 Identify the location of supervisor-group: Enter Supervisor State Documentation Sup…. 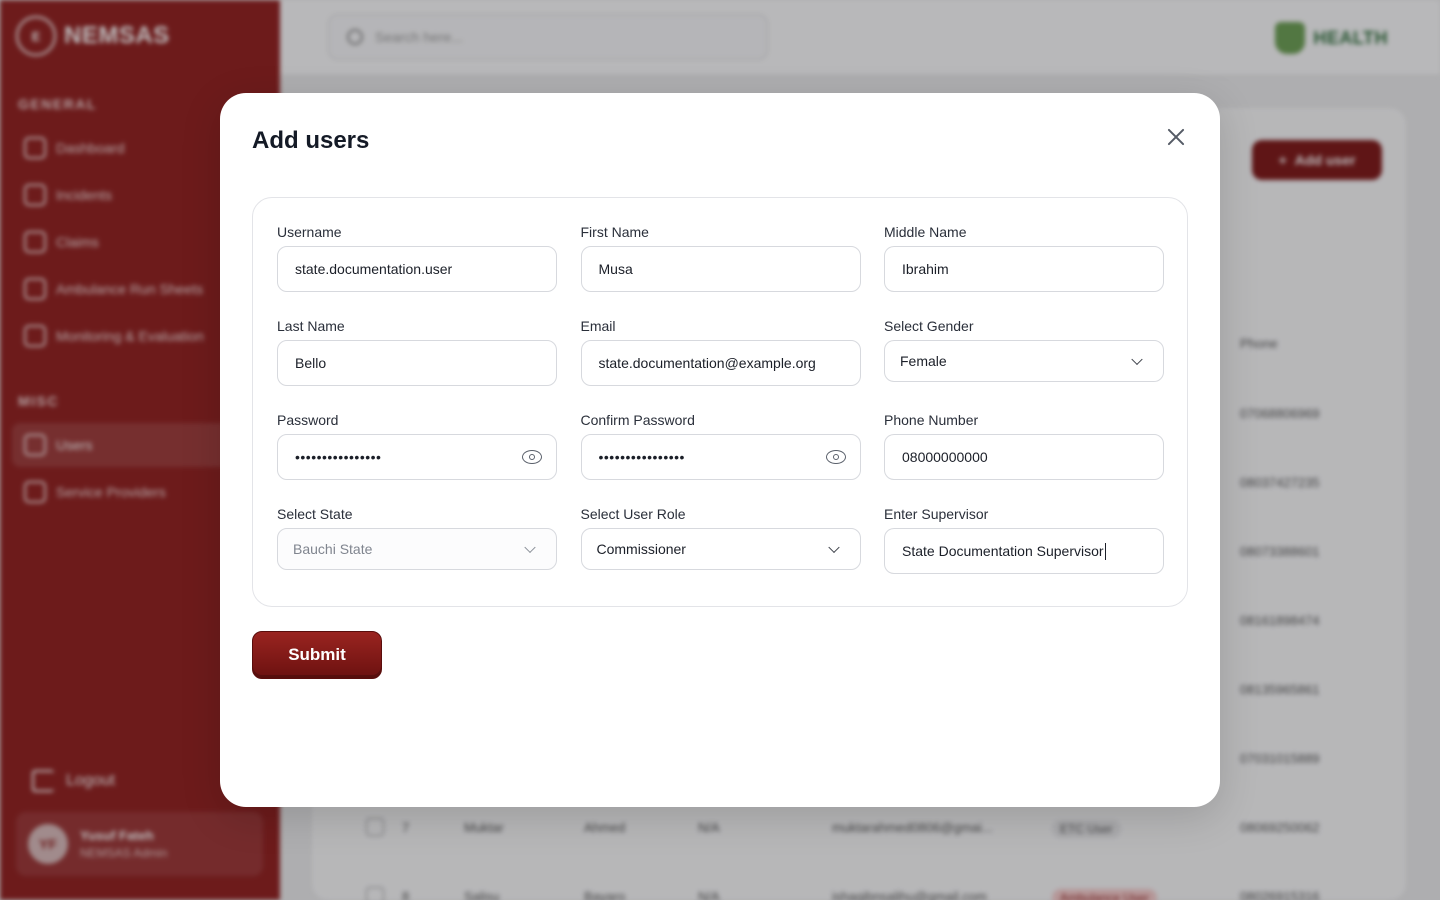
(1024, 540).